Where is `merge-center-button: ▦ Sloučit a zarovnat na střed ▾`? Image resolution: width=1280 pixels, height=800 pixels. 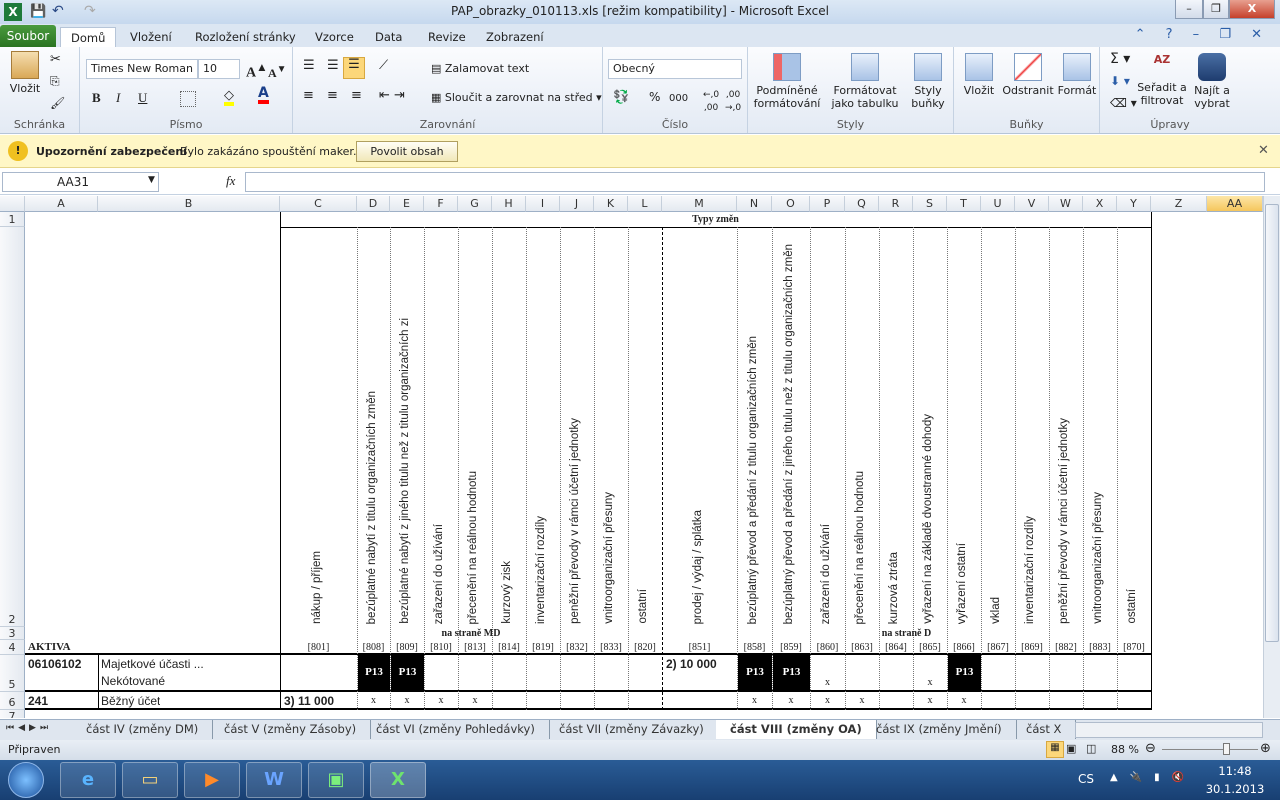
merge-center-button: ▦ Sloučit a zarovnat na střed ▾ is located at coordinates (516, 97).